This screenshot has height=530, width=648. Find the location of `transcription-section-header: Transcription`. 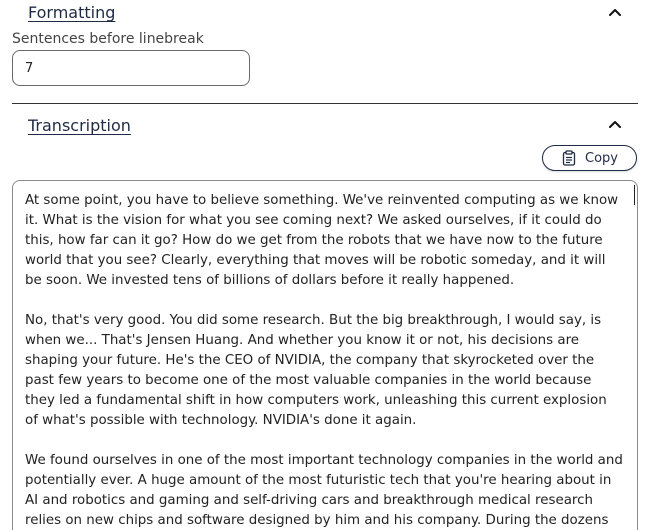

transcription-section-header: Transcription is located at coordinates (79, 125).